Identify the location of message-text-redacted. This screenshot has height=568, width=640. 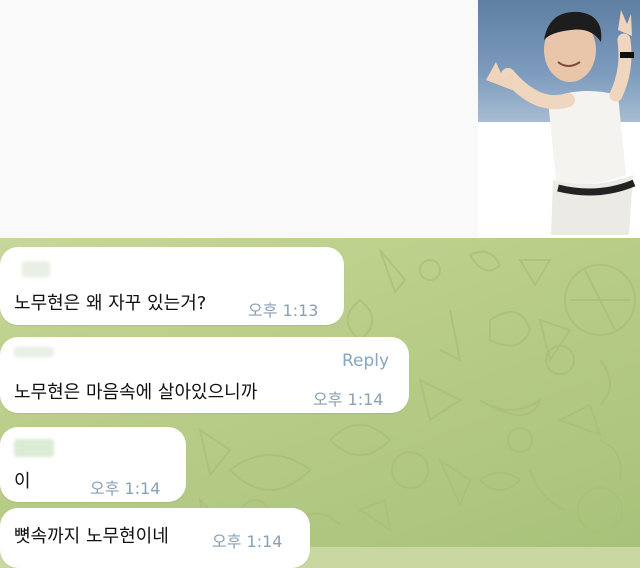
(54, 479).